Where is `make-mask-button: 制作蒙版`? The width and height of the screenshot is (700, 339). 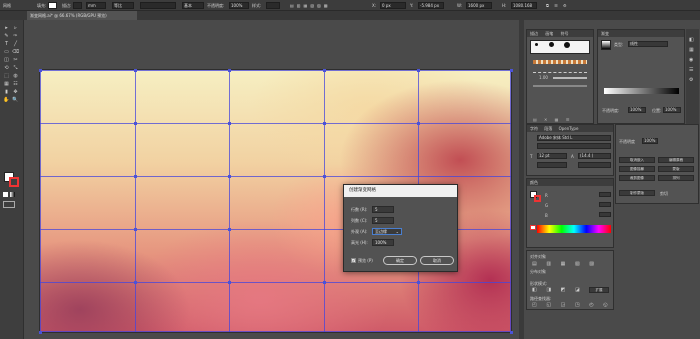 make-mask-button: 制作蒙版 is located at coordinates (637, 193).